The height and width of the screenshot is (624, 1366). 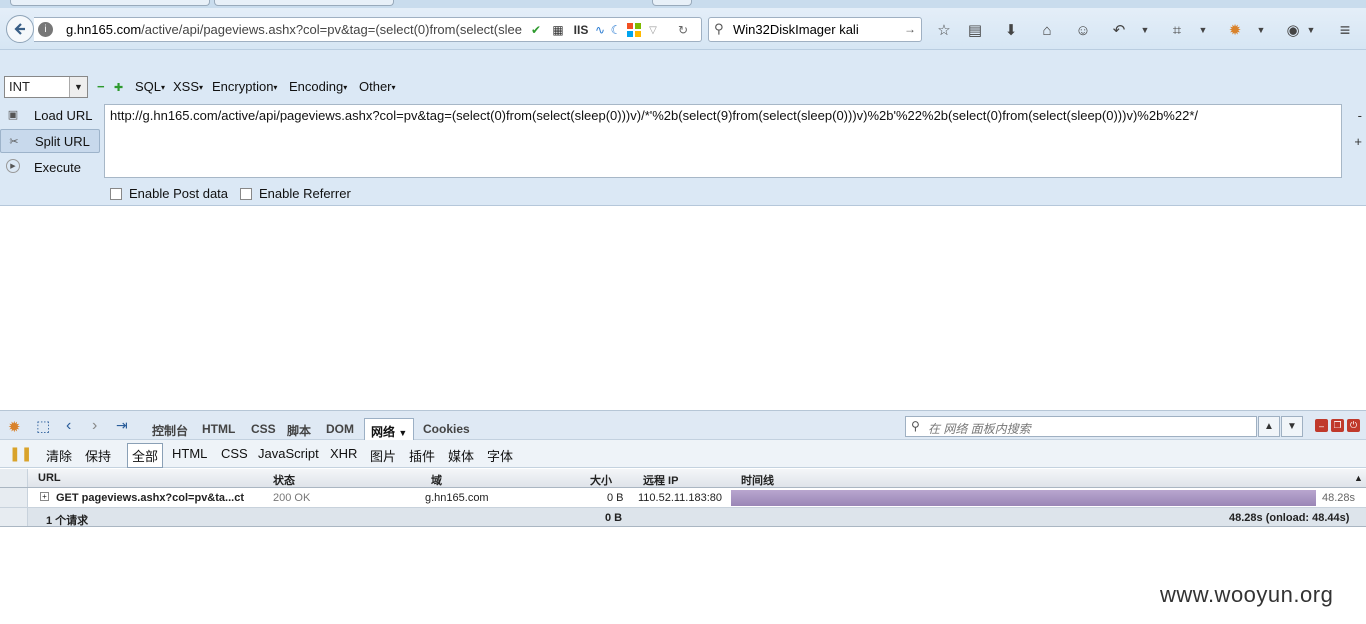 What do you see at coordinates (340, 429) in the screenshot?
I see `tab-dom: DOM` at bounding box center [340, 429].